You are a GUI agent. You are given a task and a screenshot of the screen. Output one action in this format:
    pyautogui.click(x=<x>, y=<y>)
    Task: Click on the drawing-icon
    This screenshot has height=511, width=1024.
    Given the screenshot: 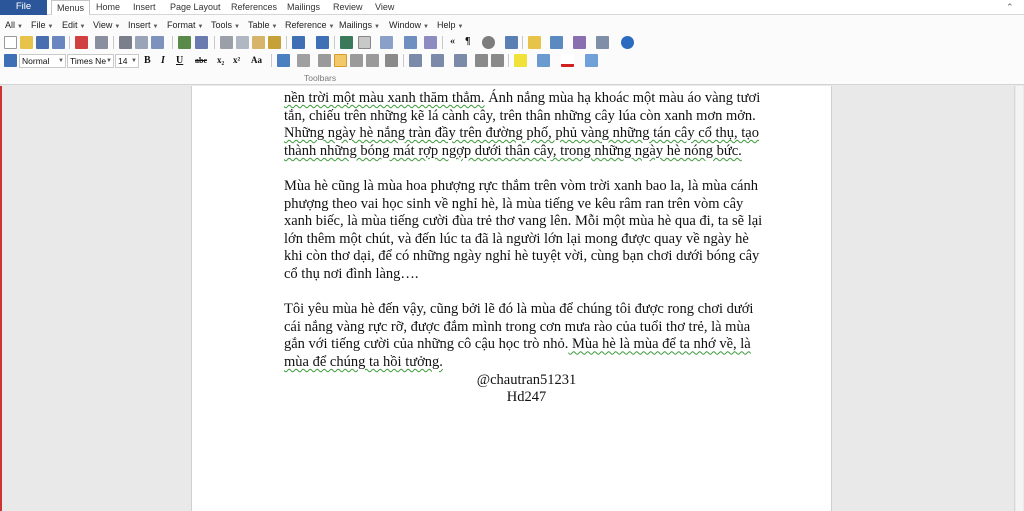 What is the action you would take?
    pyautogui.click(x=430, y=42)
    